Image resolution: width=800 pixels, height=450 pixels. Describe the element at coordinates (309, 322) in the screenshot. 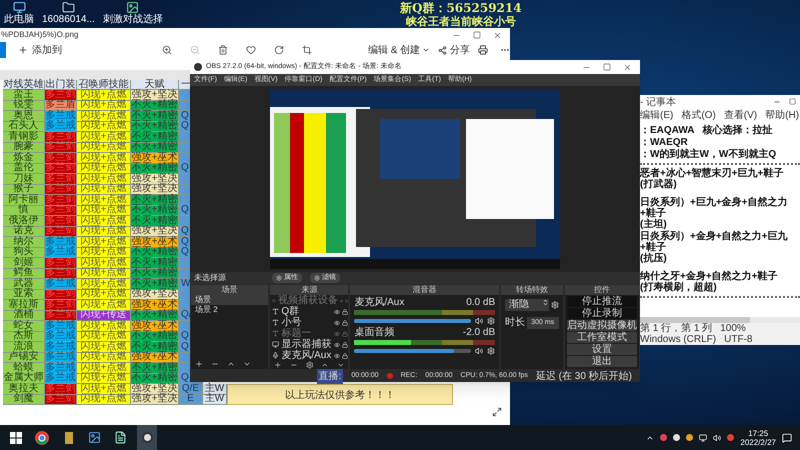

I see `source-item: 小号` at that location.